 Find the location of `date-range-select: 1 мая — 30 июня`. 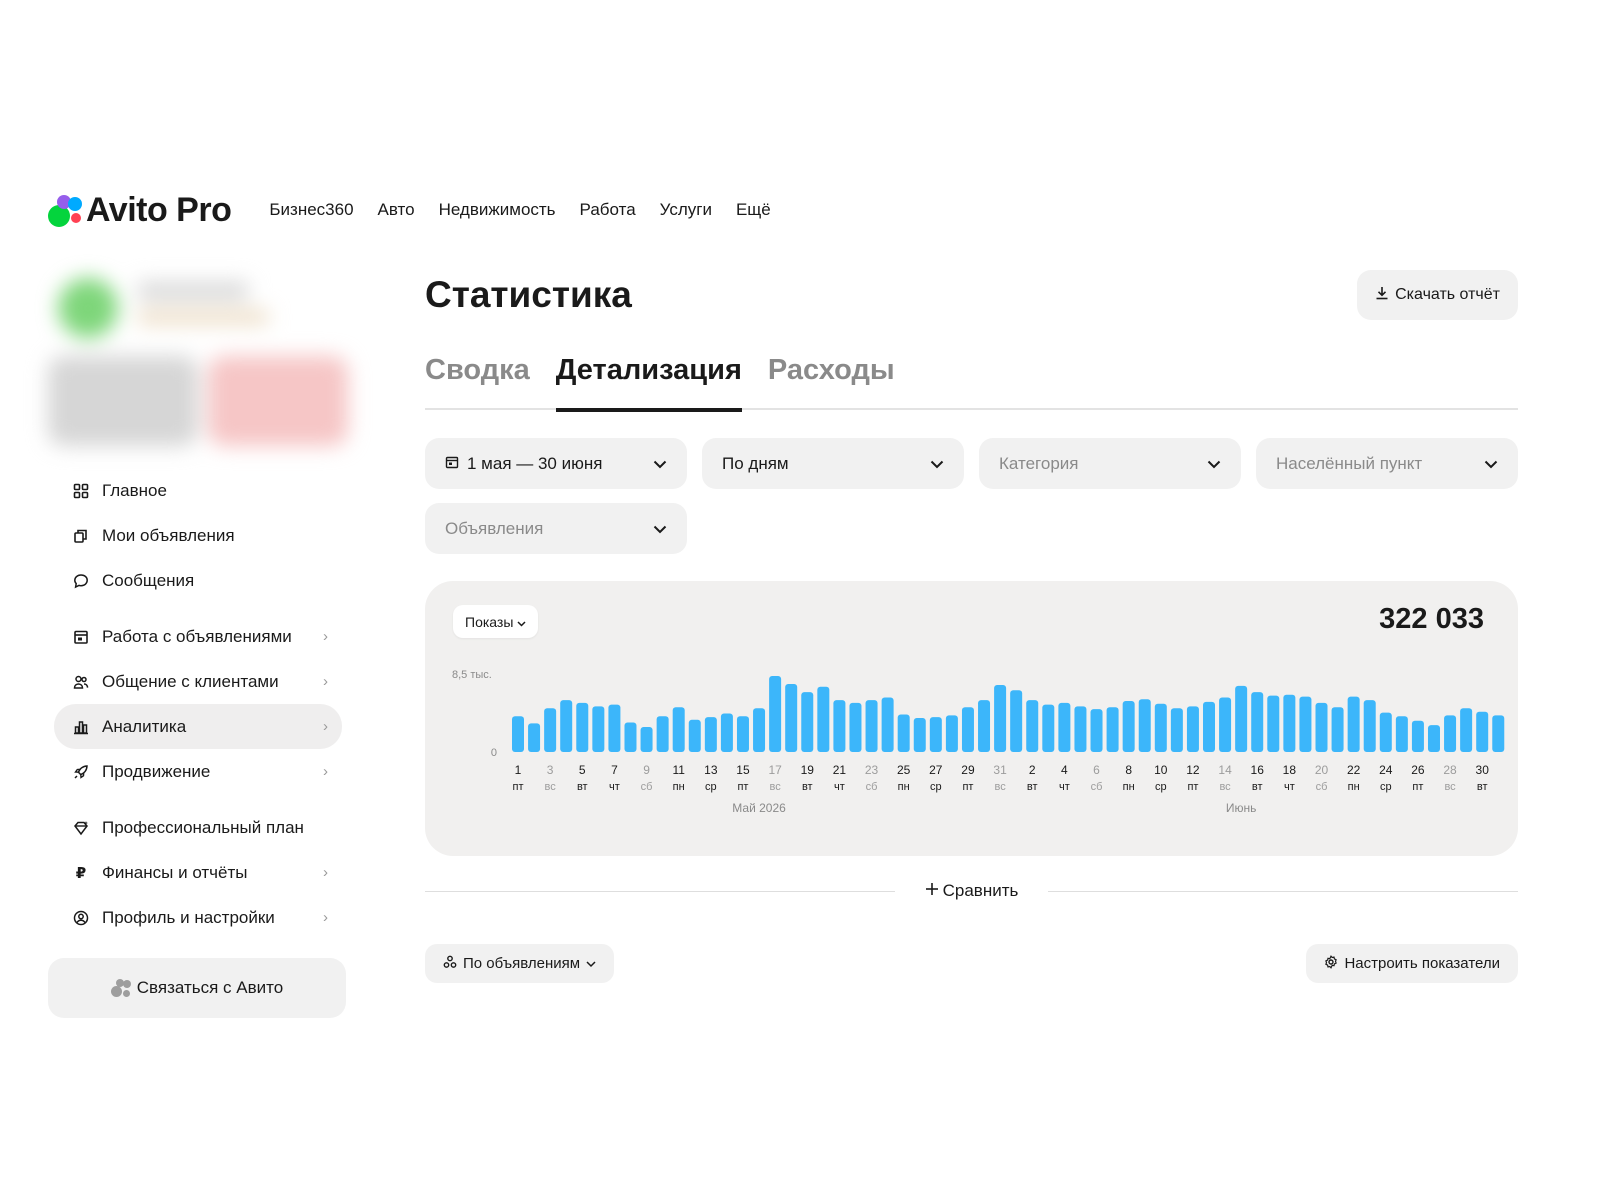

date-range-select: 1 мая — 30 июня is located at coordinates (556, 463).